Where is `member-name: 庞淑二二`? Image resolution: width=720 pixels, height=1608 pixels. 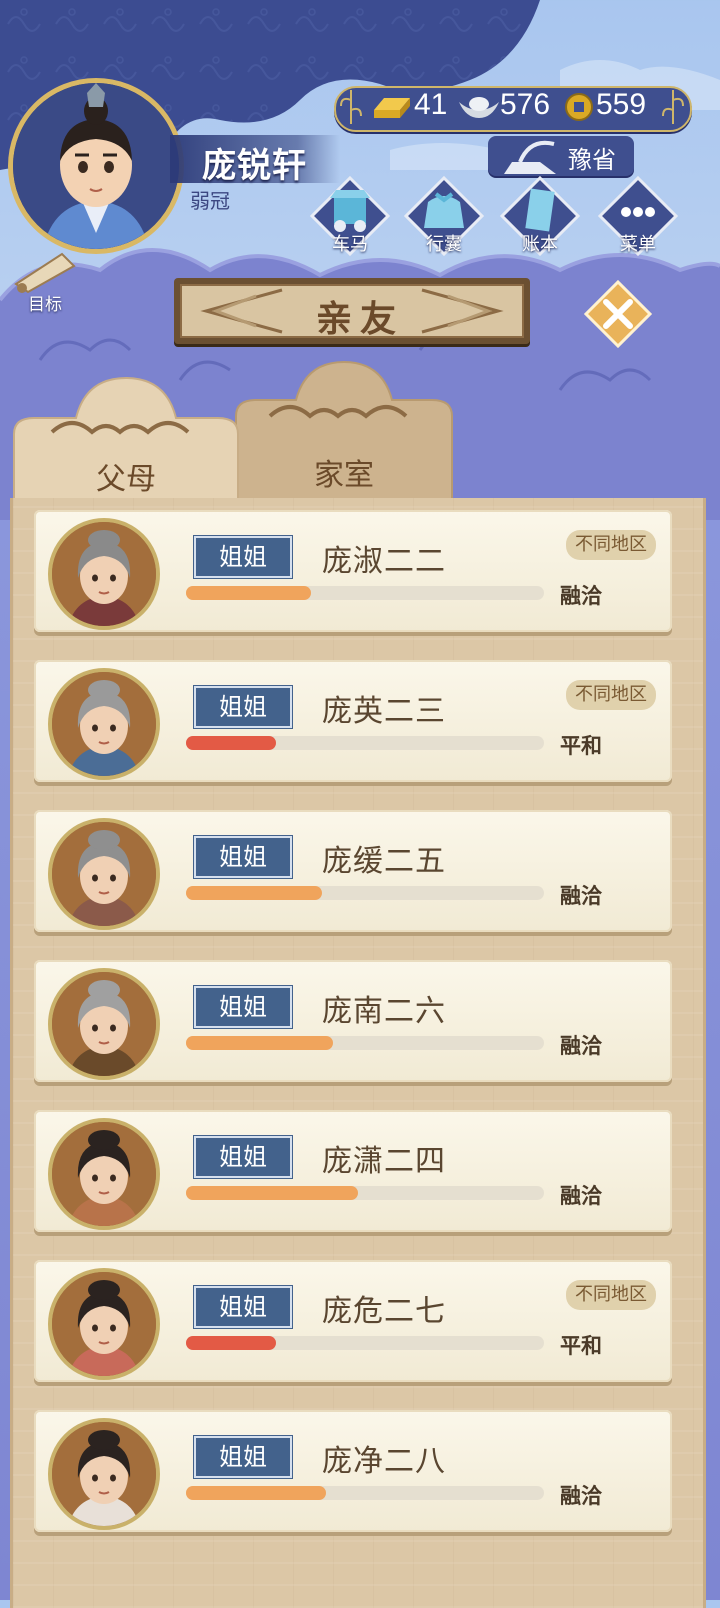 member-name: 庞淑二二 is located at coordinates (384, 561).